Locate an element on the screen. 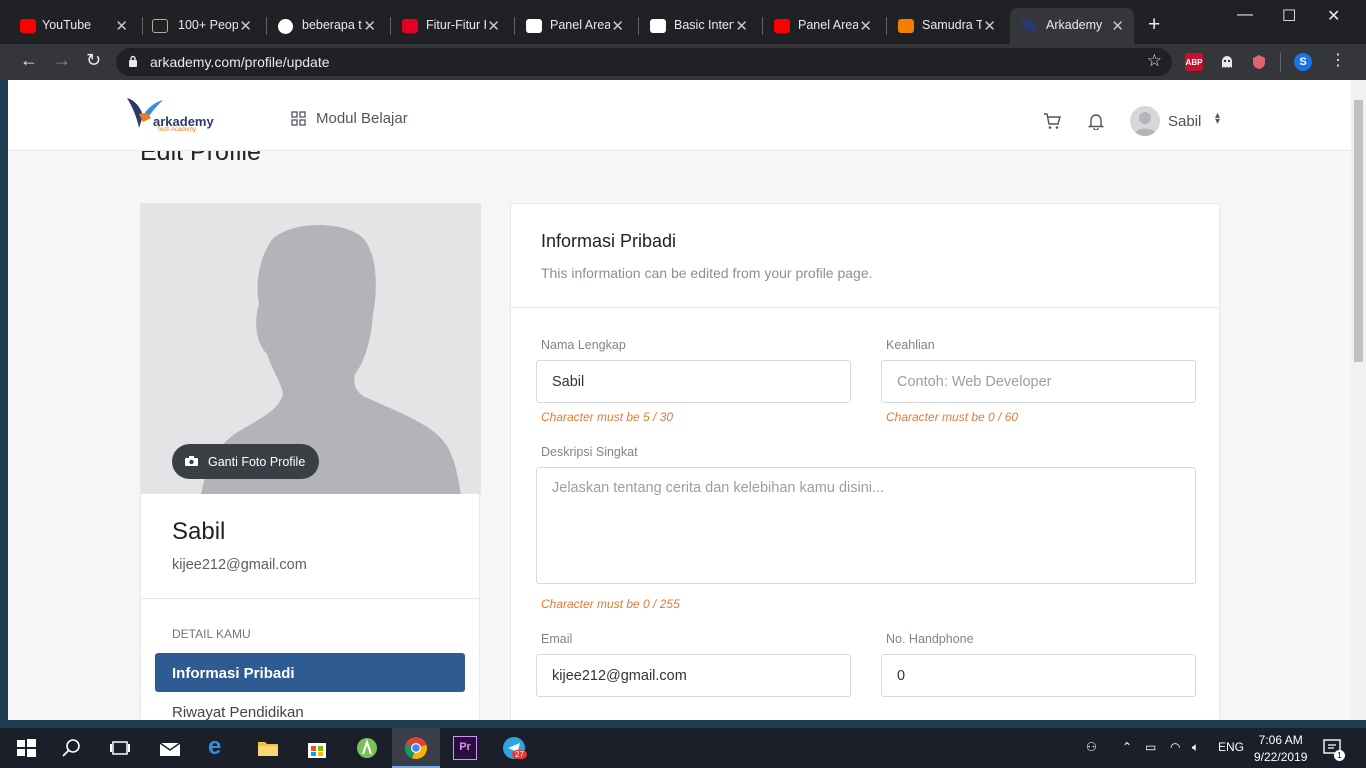 The image size is (1366, 768). phone-input: 0 is located at coordinates (1038, 675).